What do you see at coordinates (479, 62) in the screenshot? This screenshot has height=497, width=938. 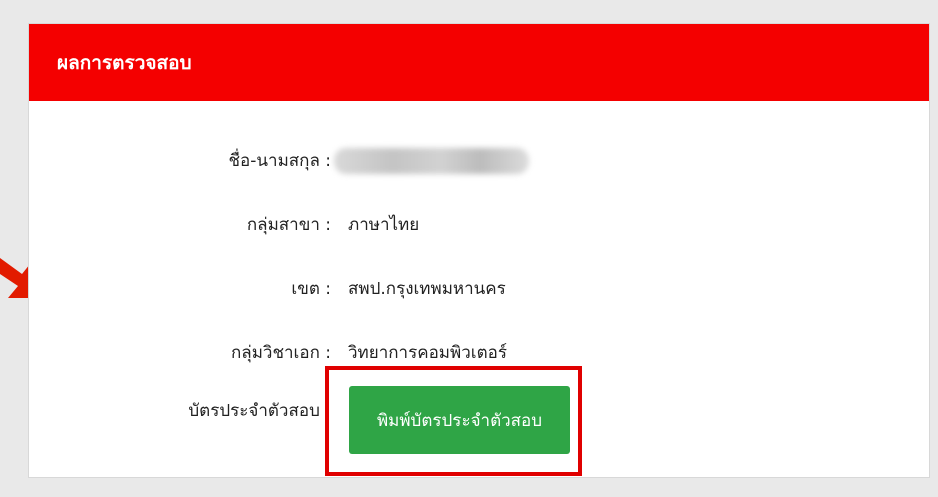 I see `panel-header: ผลการตรวจสอบ` at bounding box center [479, 62].